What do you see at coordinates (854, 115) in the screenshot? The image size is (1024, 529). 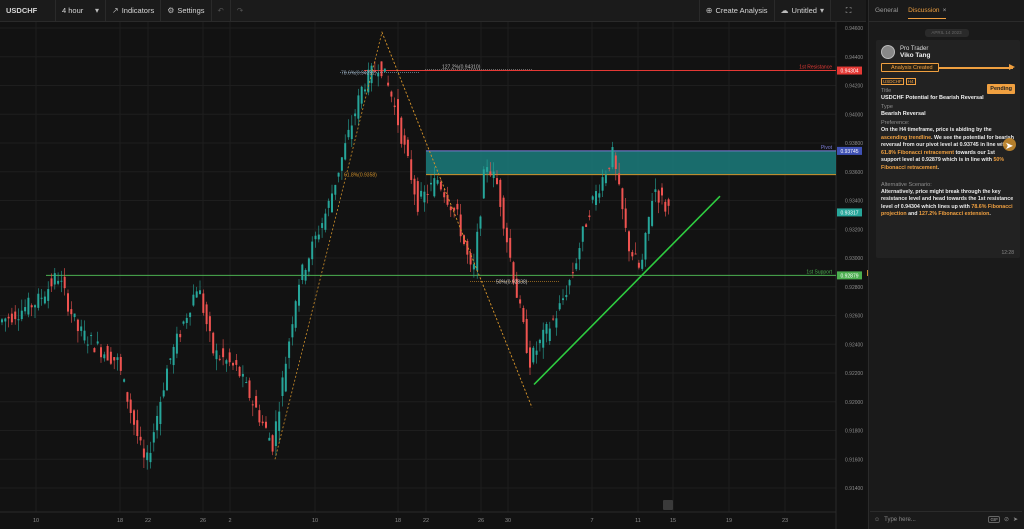 I see `price-tick-label: 0.94000` at bounding box center [854, 115].